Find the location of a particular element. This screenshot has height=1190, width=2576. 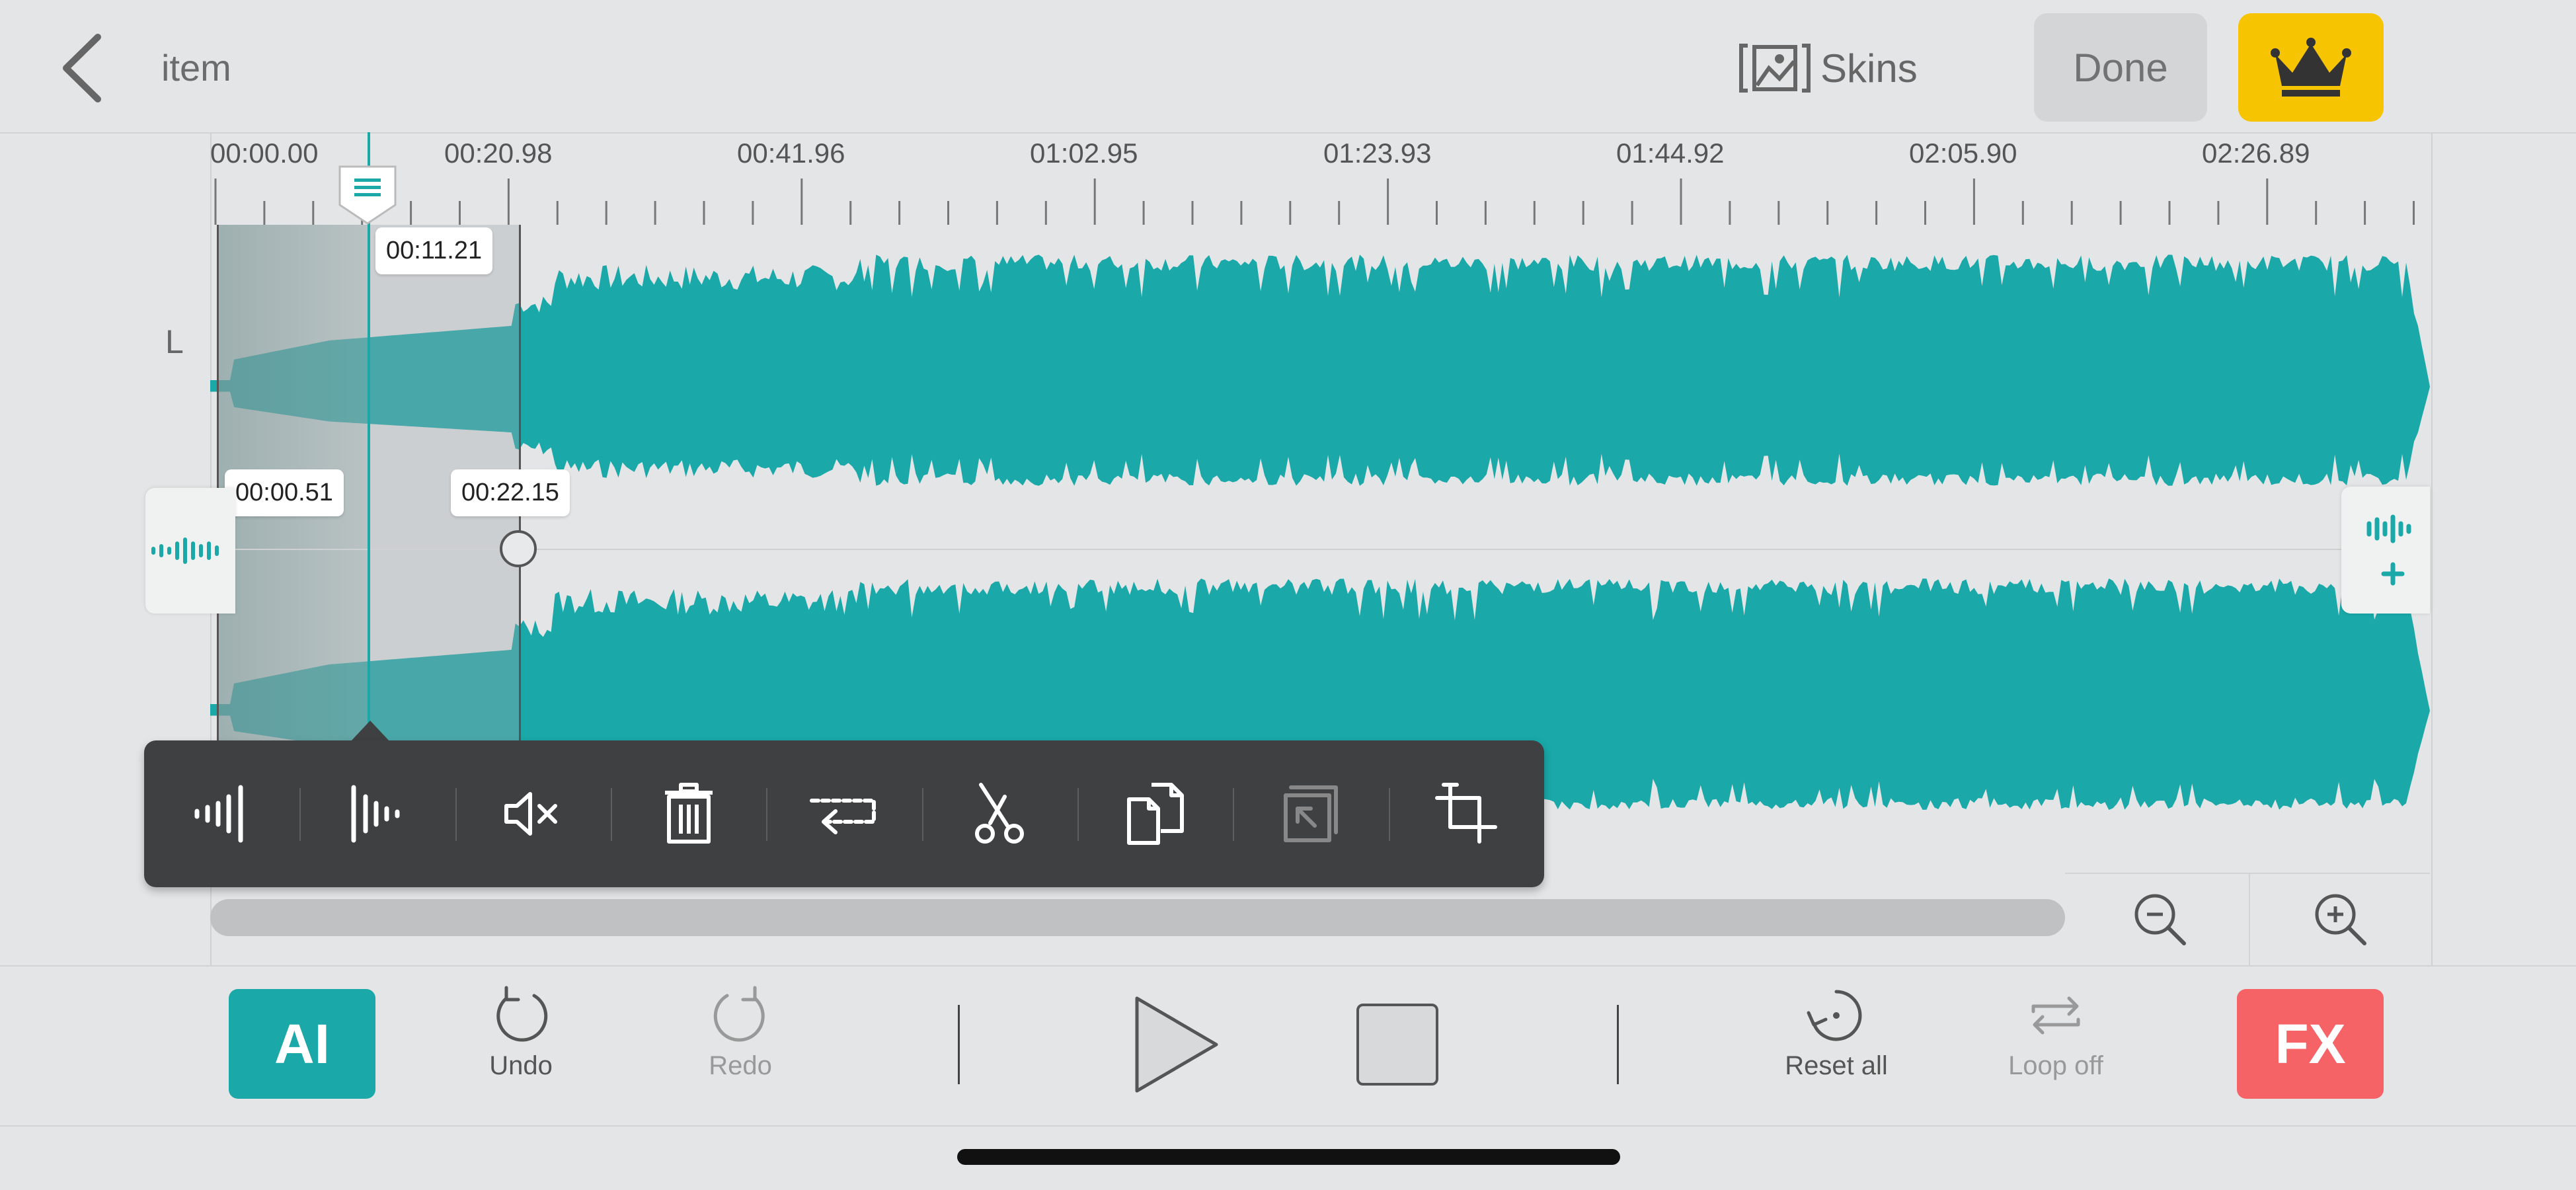

skins-button: Skins is located at coordinates (1828, 68).